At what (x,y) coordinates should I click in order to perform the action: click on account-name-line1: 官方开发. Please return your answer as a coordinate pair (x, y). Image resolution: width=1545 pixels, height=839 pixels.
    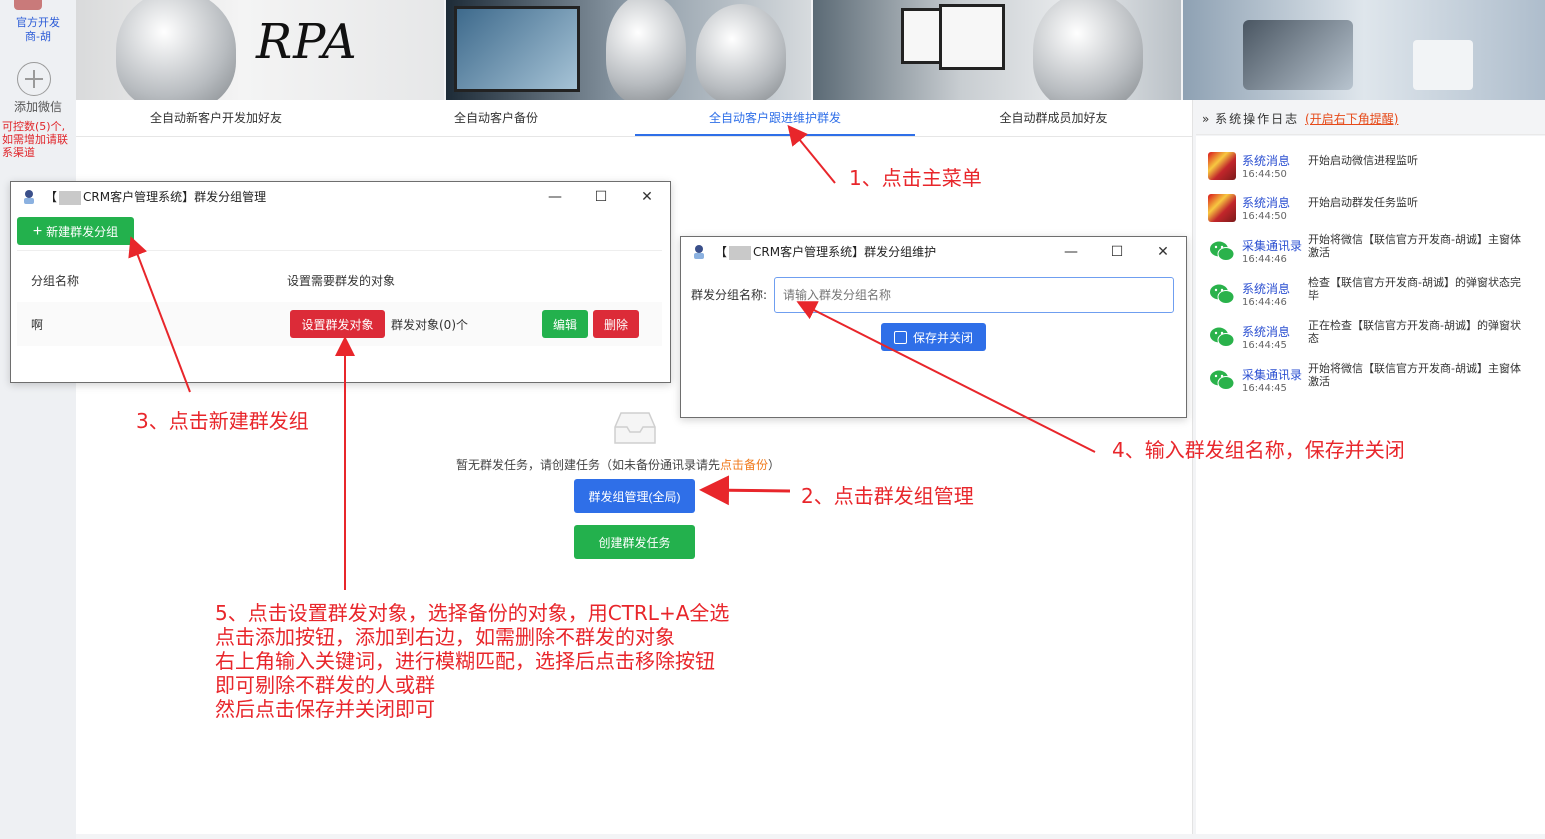
    Looking at the image, I should click on (38, 22).